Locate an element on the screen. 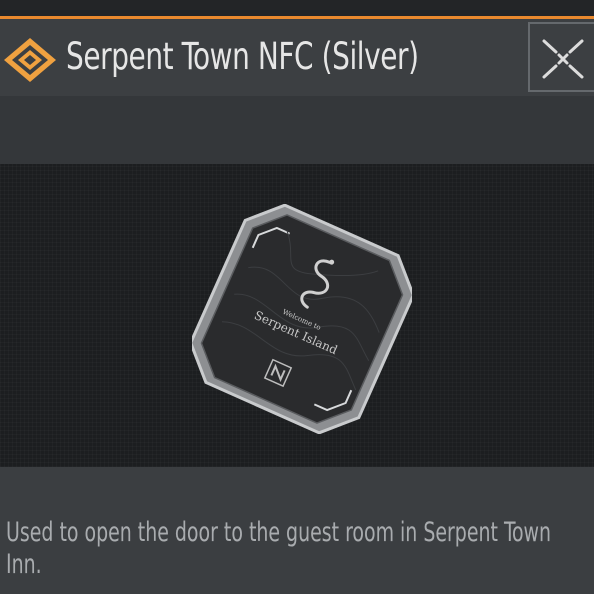 The image size is (594, 594). dialog-header: Serpent Town NFC (Silver) is located at coordinates (297, 57).